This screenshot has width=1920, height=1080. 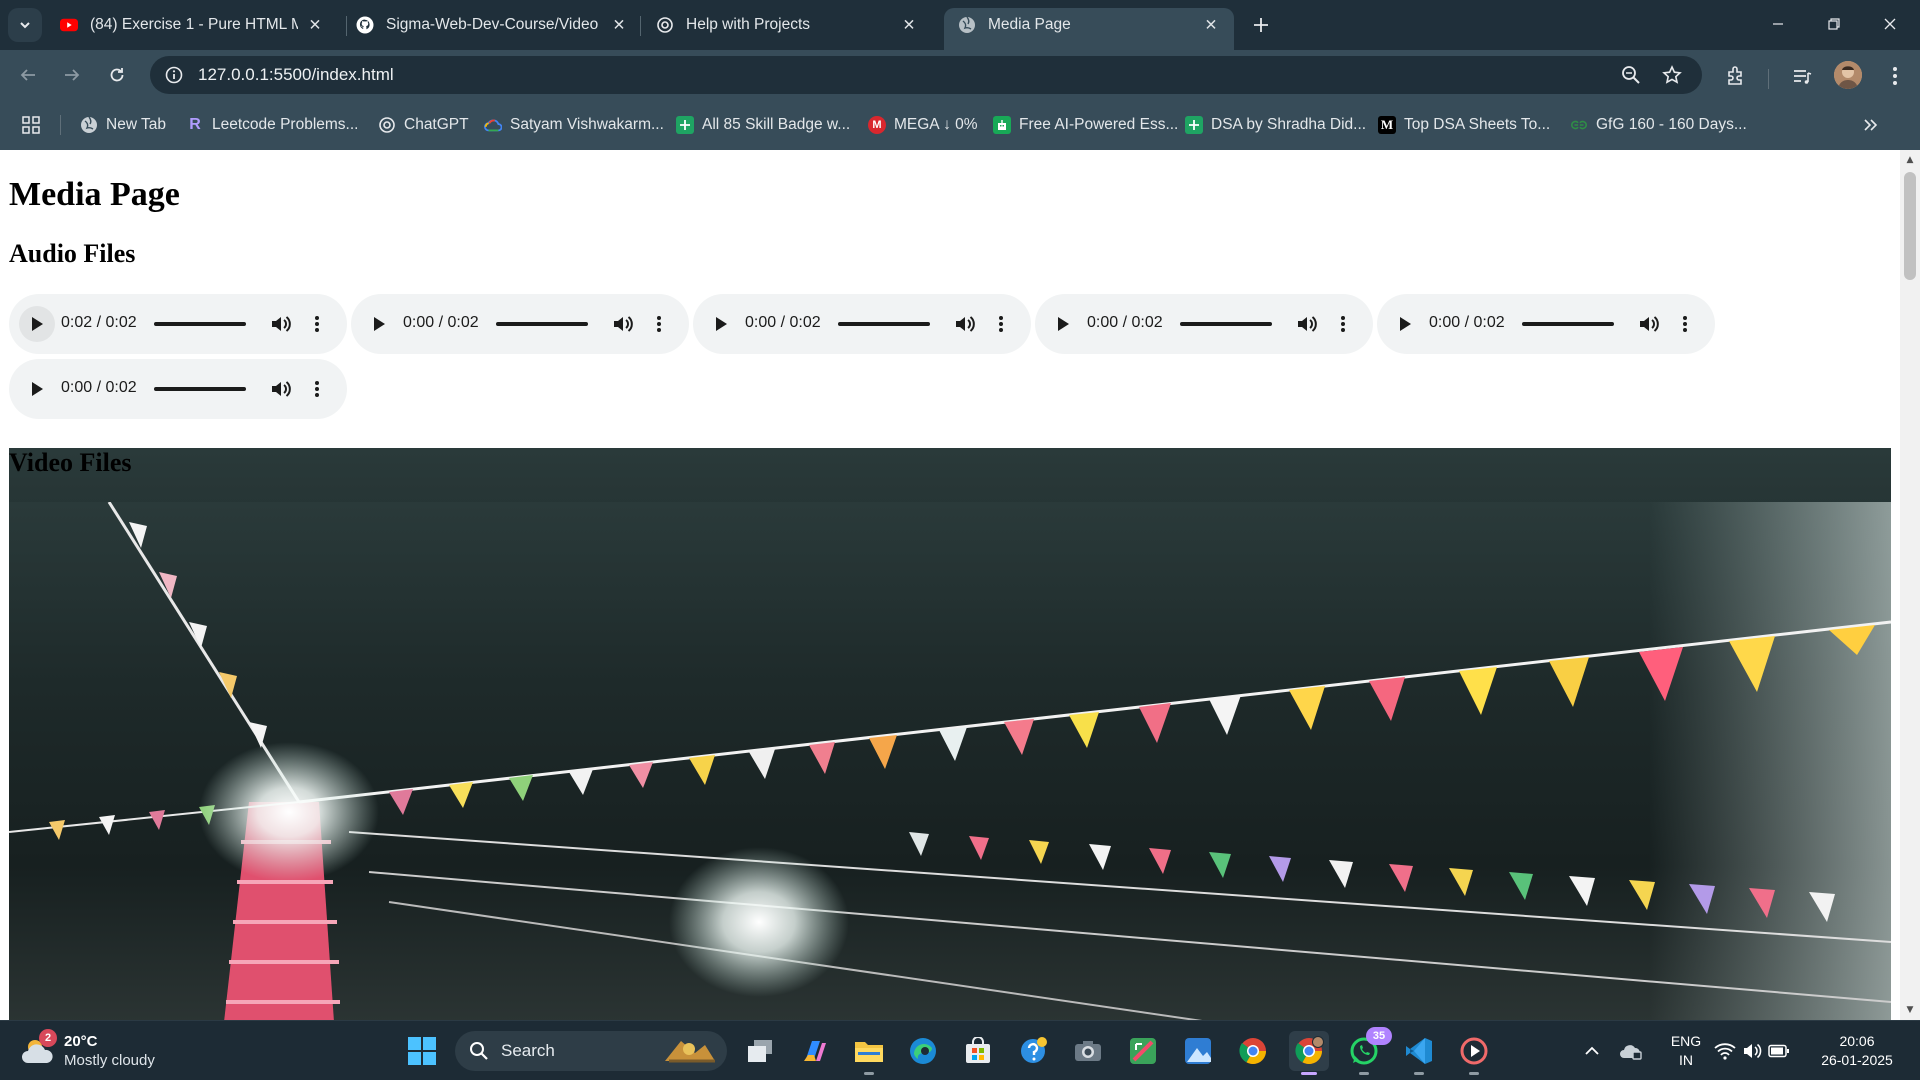 I want to click on chrome-profile-button, so click(x=1309, y=1053).